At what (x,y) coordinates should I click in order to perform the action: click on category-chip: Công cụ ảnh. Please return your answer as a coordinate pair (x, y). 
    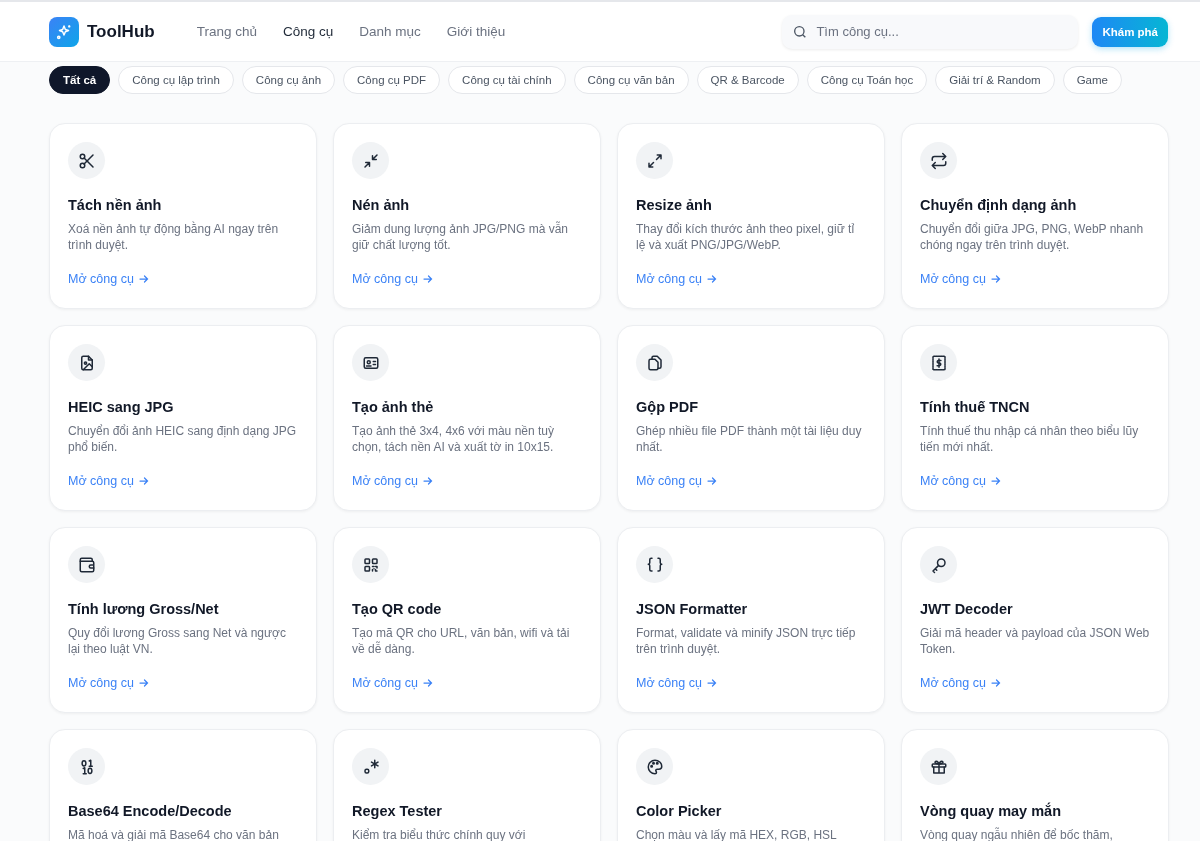
    Looking at the image, I should click on (288, 80).